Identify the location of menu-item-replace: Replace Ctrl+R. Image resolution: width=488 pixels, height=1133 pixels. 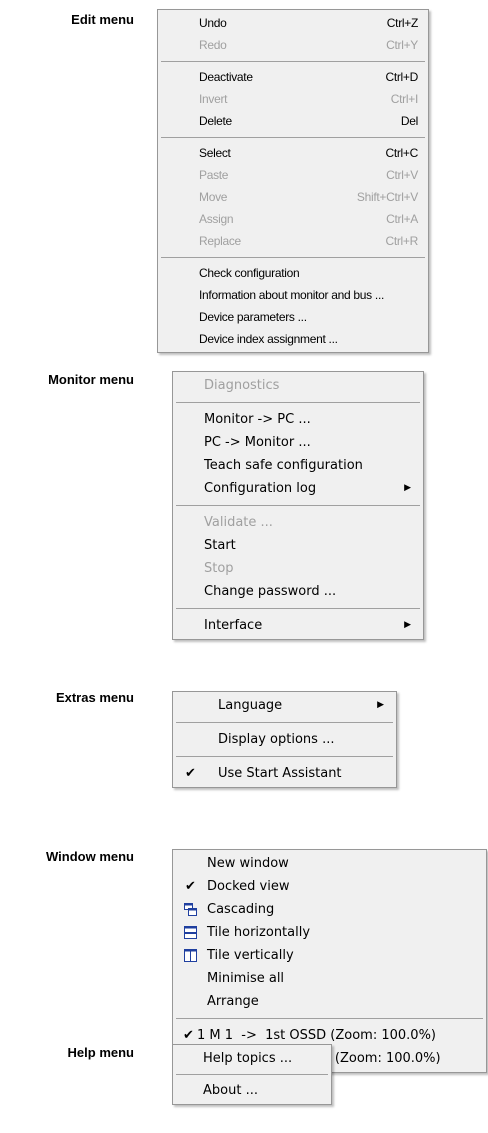
(293, 241).